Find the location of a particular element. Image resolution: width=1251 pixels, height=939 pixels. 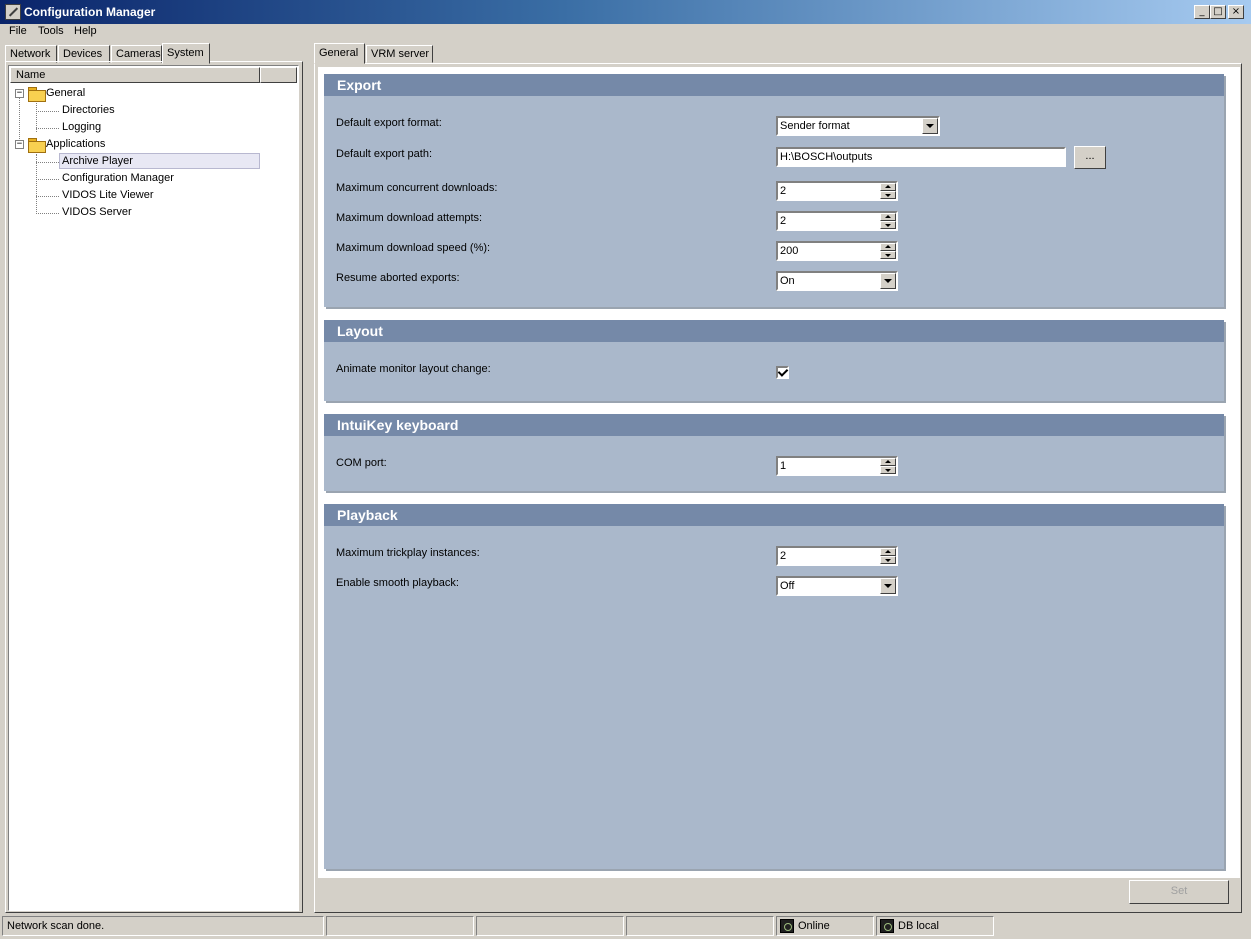

tree-node-general: General is located at coordinates (65, 93).